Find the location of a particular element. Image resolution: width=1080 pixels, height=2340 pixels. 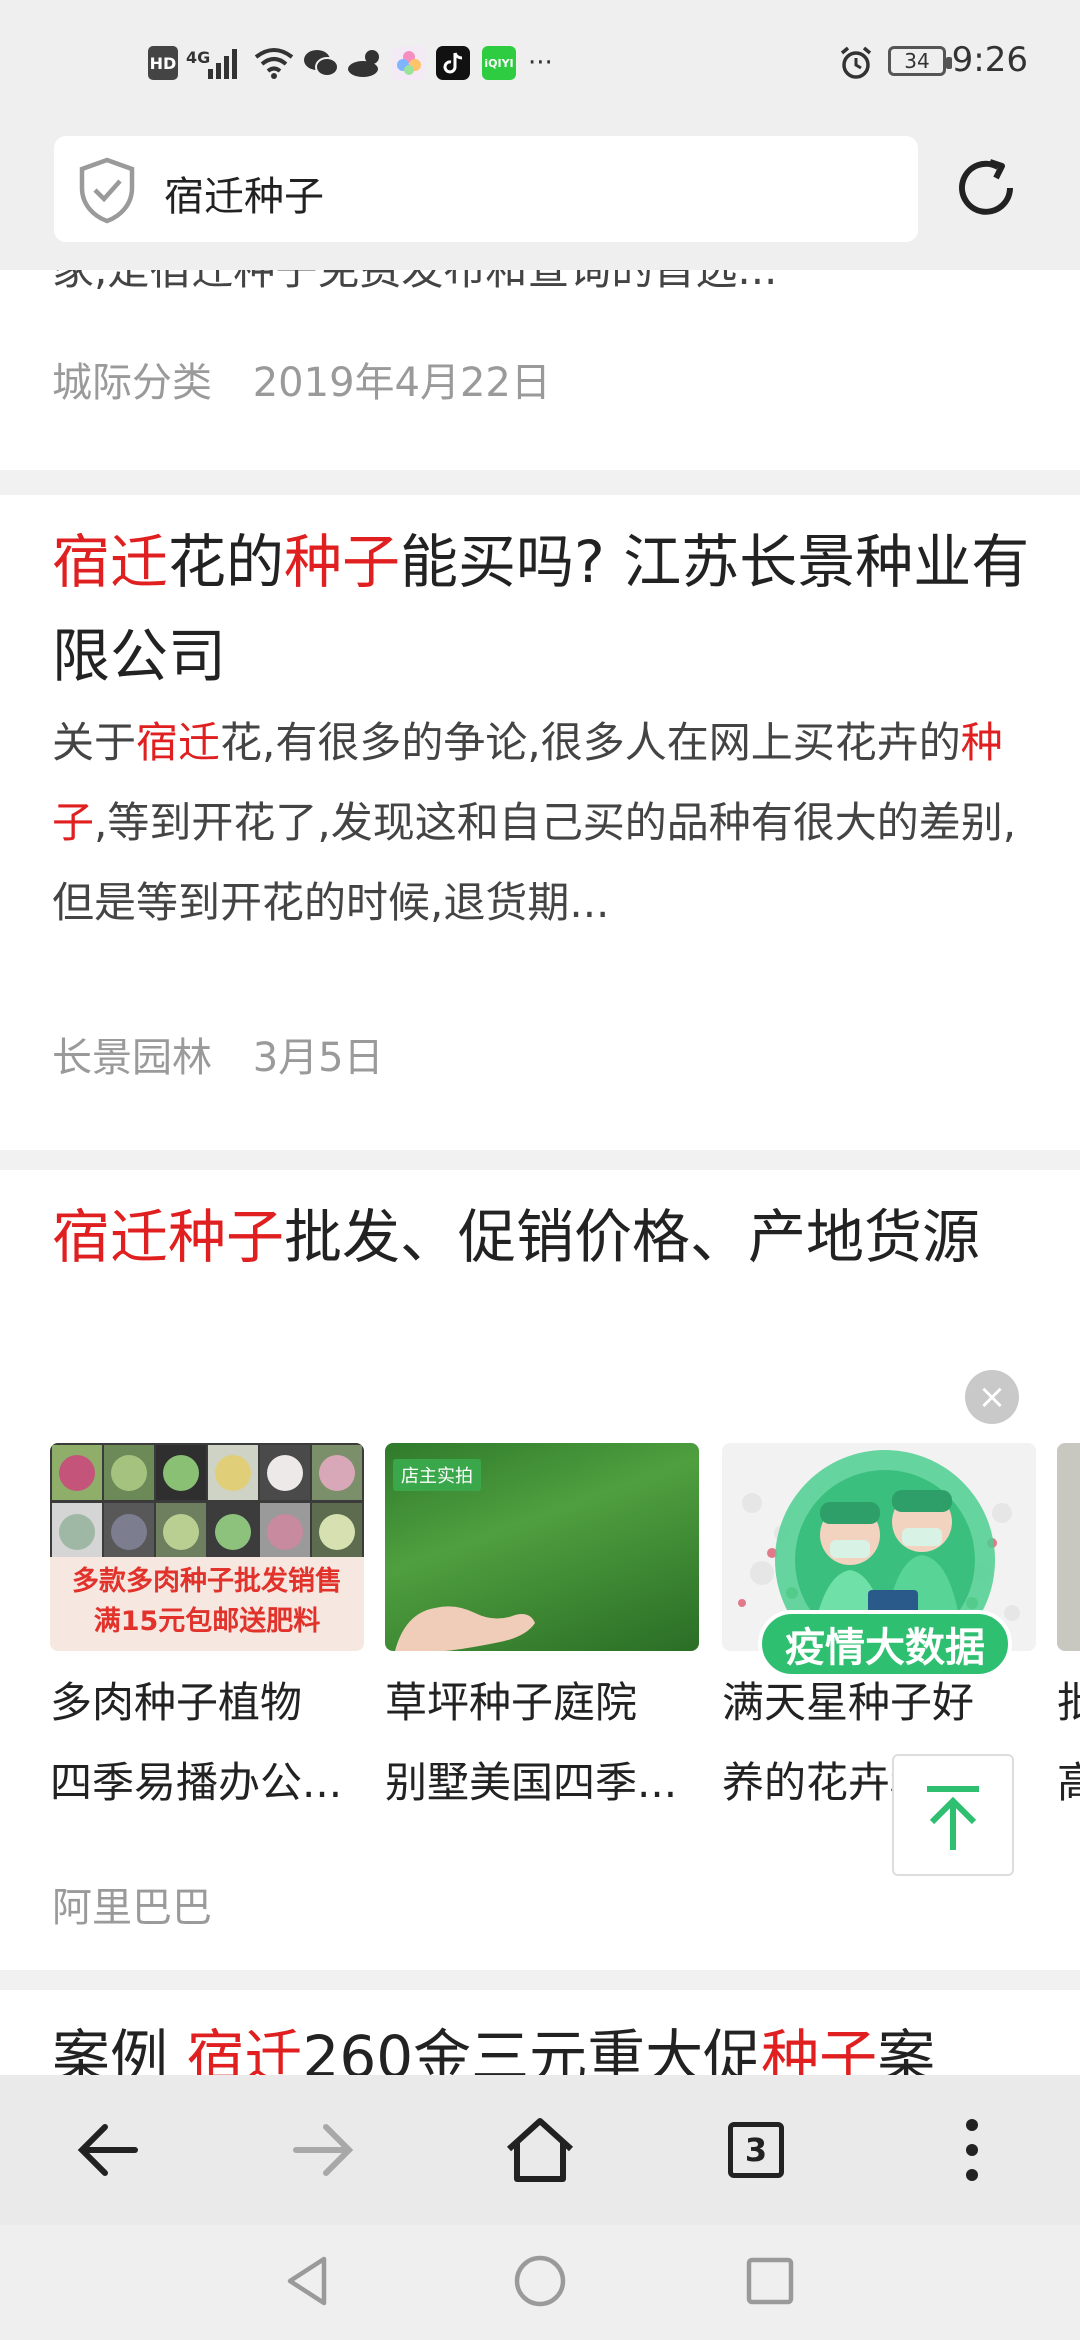

product-image: 多款多肉种子批发销售 满15元包邮送肥料 is located at coordinates (207, 1547).